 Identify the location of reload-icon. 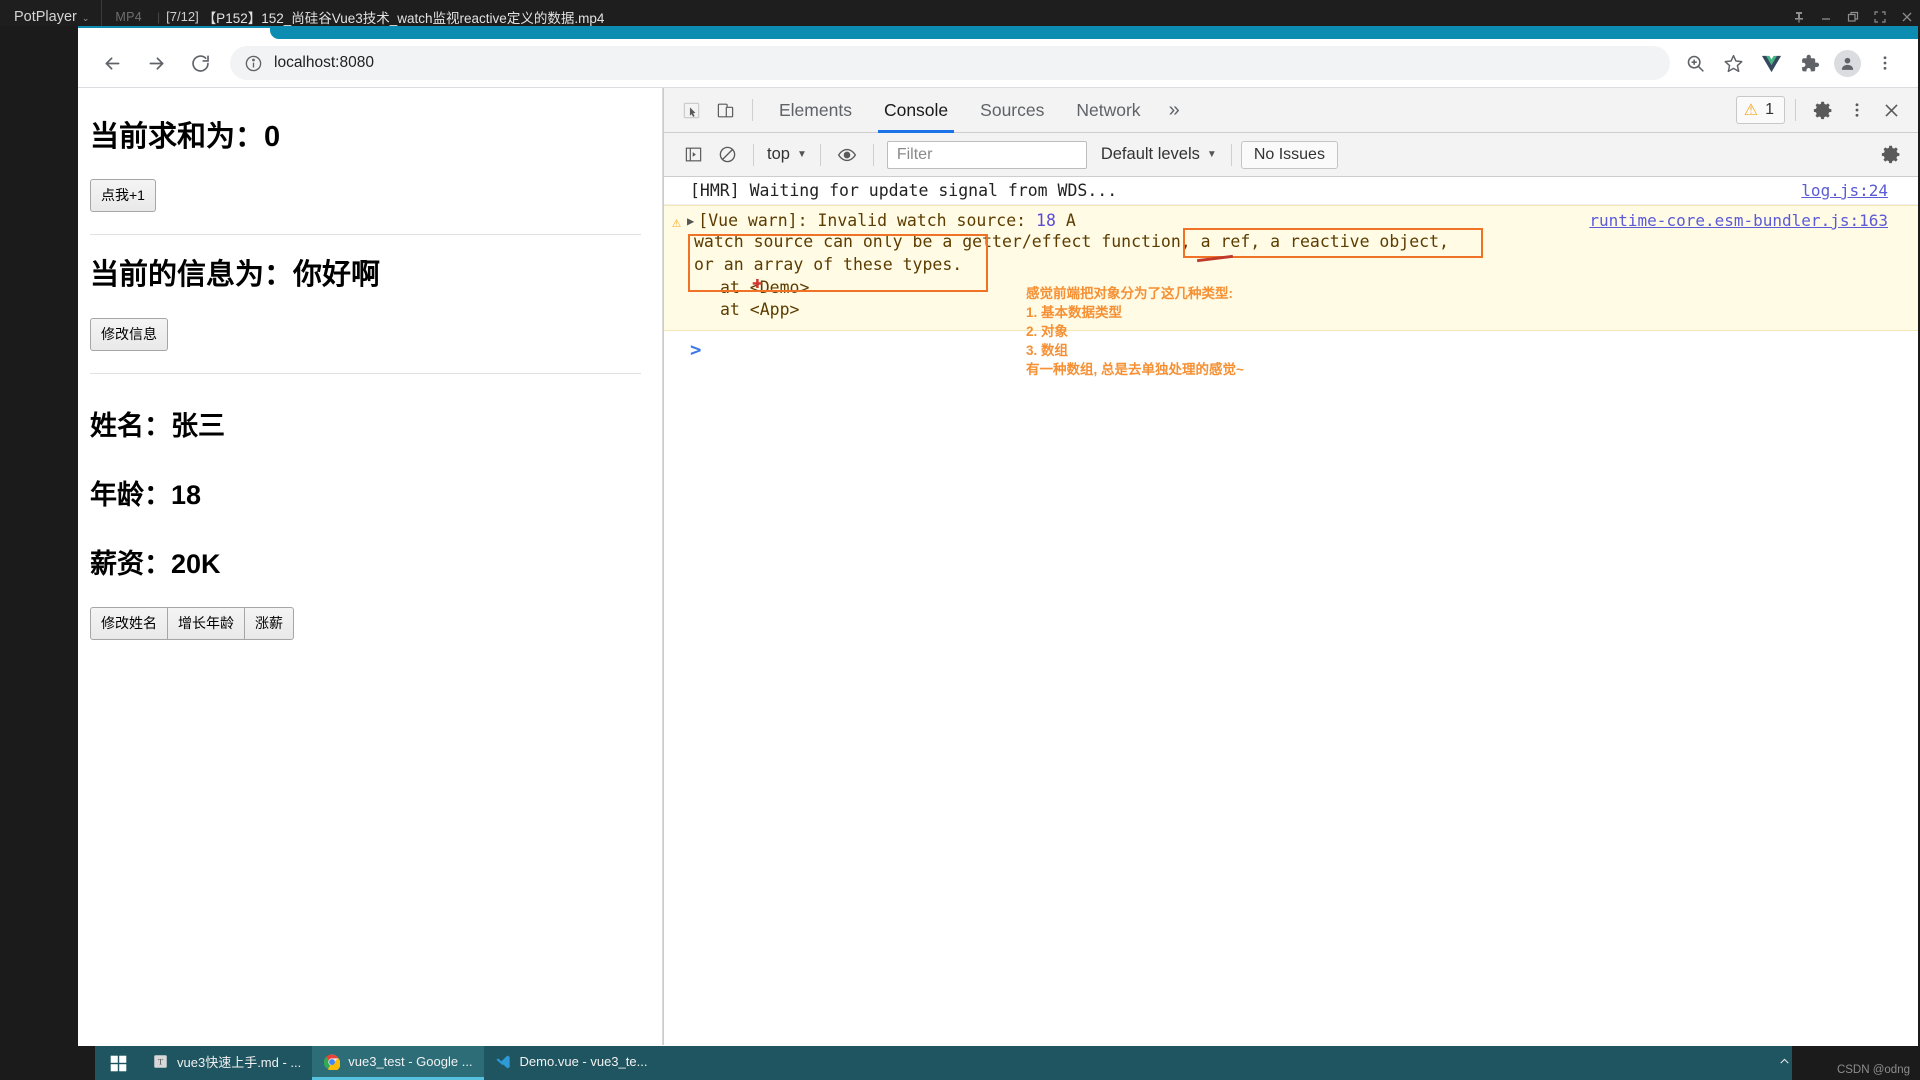
(200, 63).